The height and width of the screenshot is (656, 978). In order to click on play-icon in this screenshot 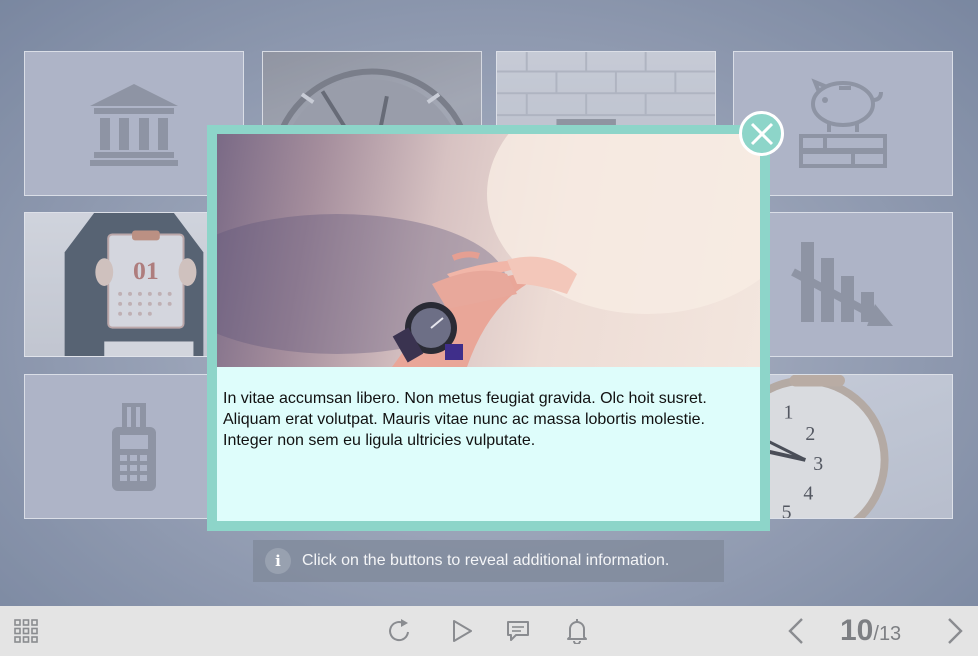, I will do `click(462, 631)`.